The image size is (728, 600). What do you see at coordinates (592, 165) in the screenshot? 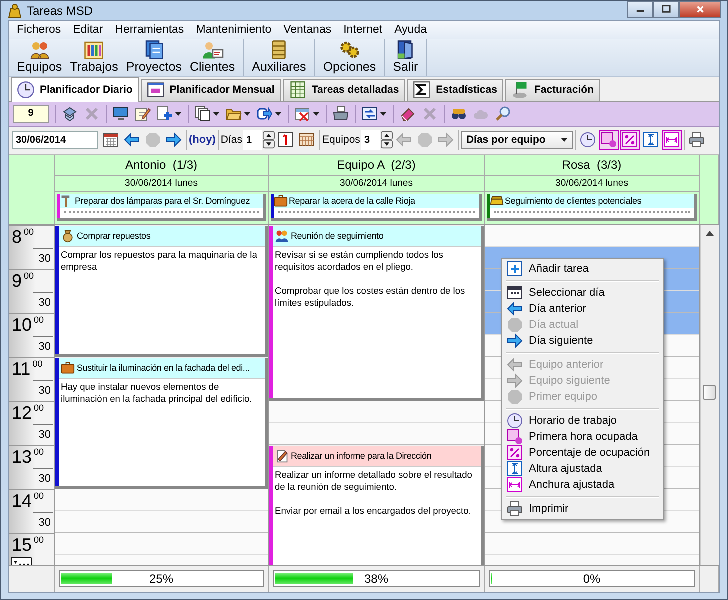
I see `column-header: Rosa (3/3)` at bounding box center [592, 165].